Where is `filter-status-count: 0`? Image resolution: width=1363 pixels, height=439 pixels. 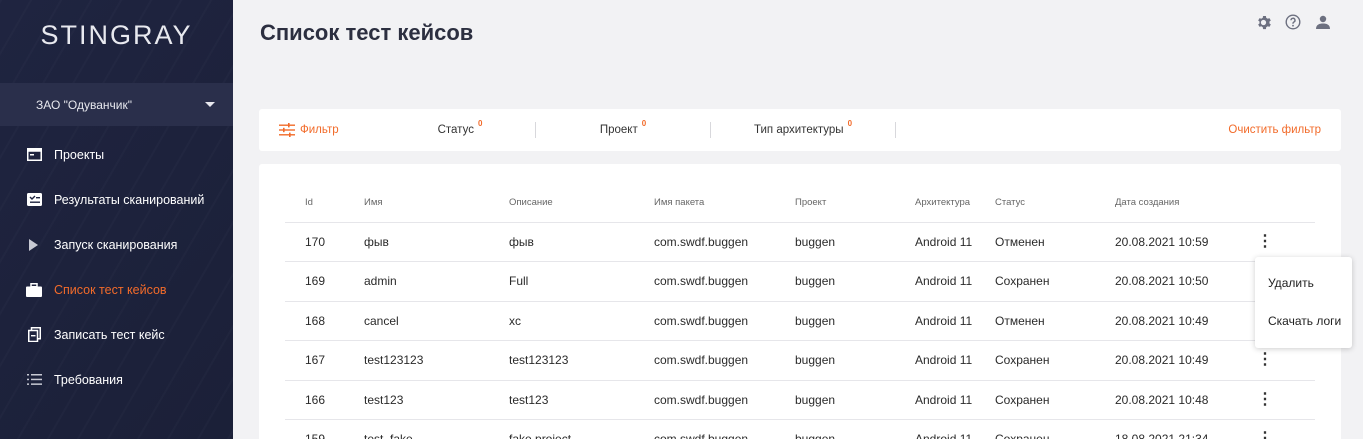
filter-status-count: 0 is located at coordinates (480, 123).